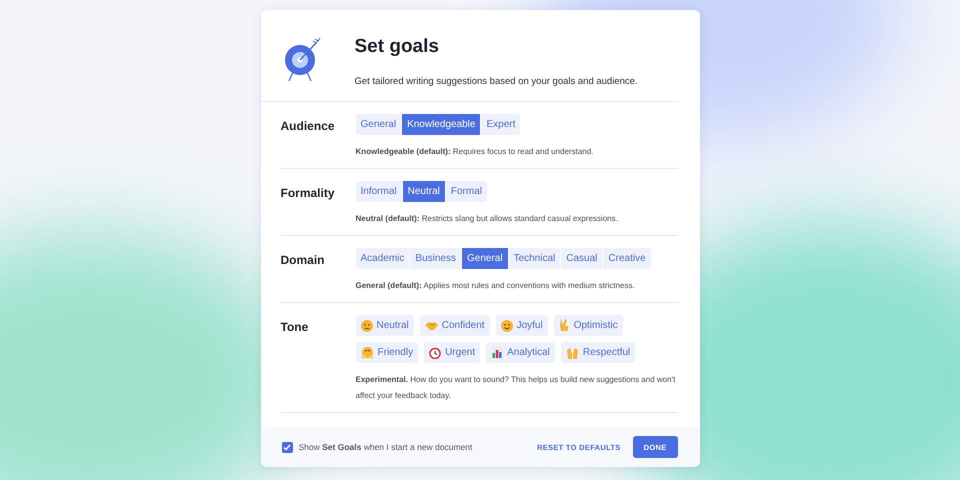 The height and width of the screenshot is (480, 960). Describe the element at coordinates (435, 258) in the screenshot. I see `option-button: Business` at that location.